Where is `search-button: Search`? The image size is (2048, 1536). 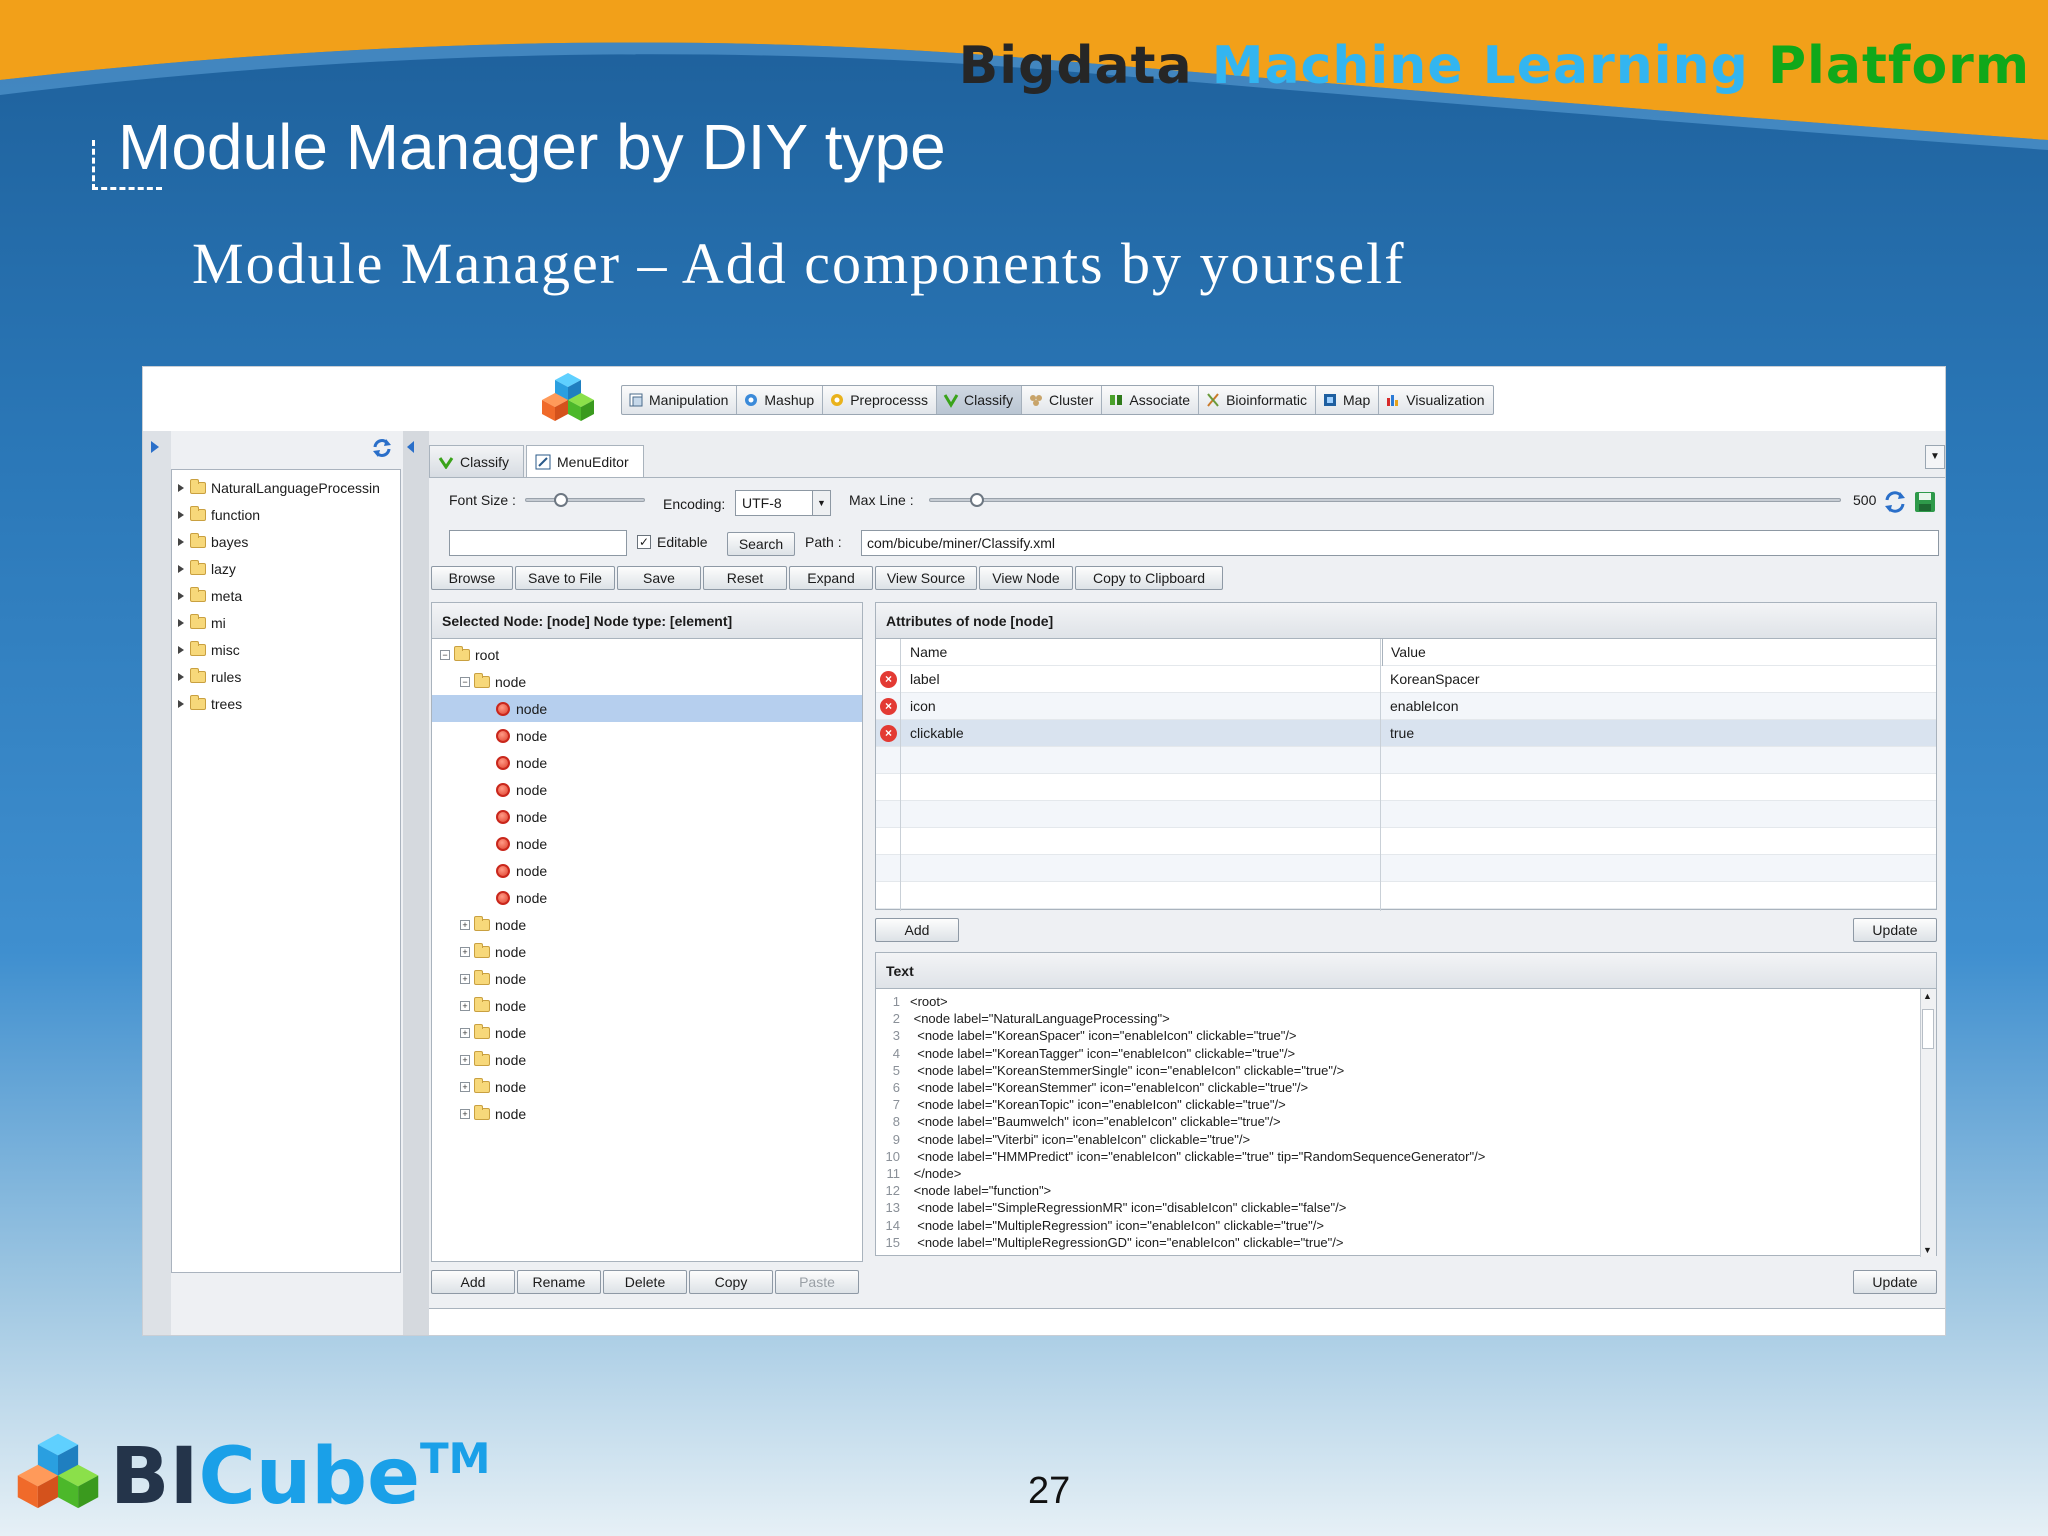 search-button: Search is located at coordinates (761, 544).